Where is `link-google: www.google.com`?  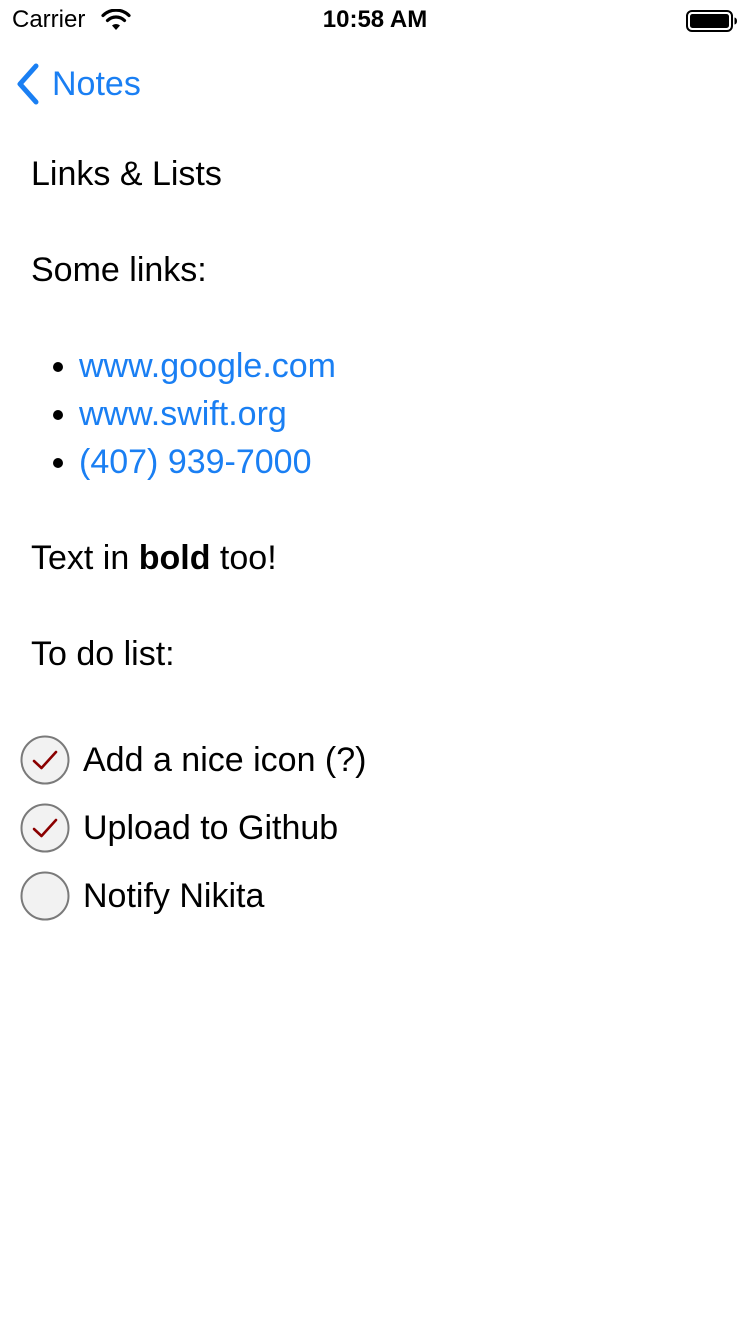
link-google: www.google.com is located at coordinates (207, 366).